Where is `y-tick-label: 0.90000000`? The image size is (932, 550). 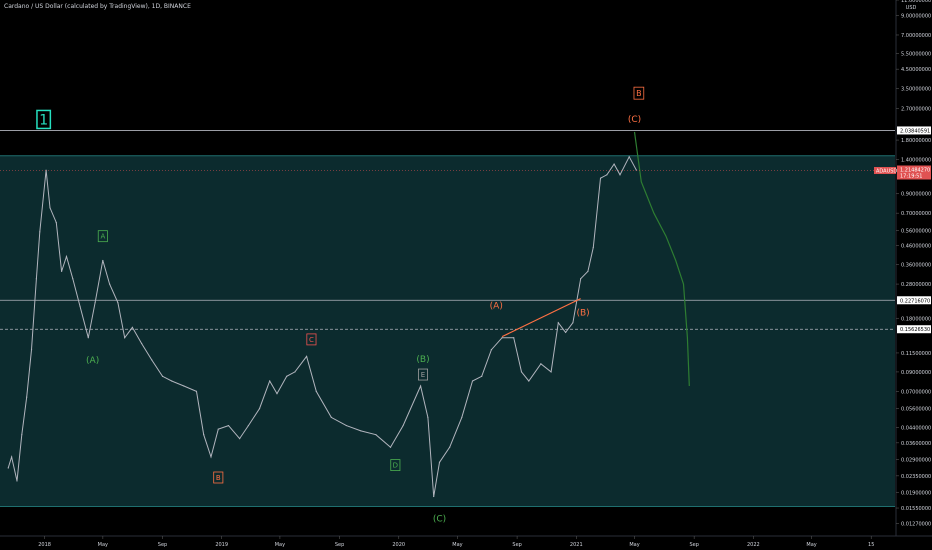
y-tick-label: 0.90000000 is located at coordinates (916, 195).